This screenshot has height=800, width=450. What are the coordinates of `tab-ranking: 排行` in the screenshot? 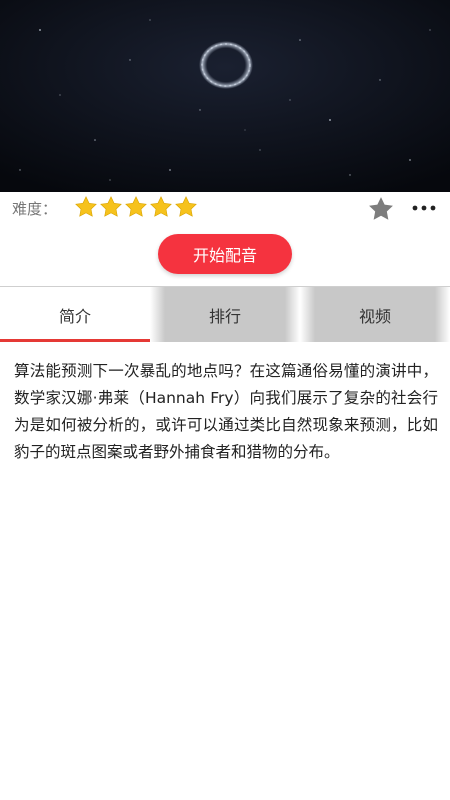 It's located at (225, 314).